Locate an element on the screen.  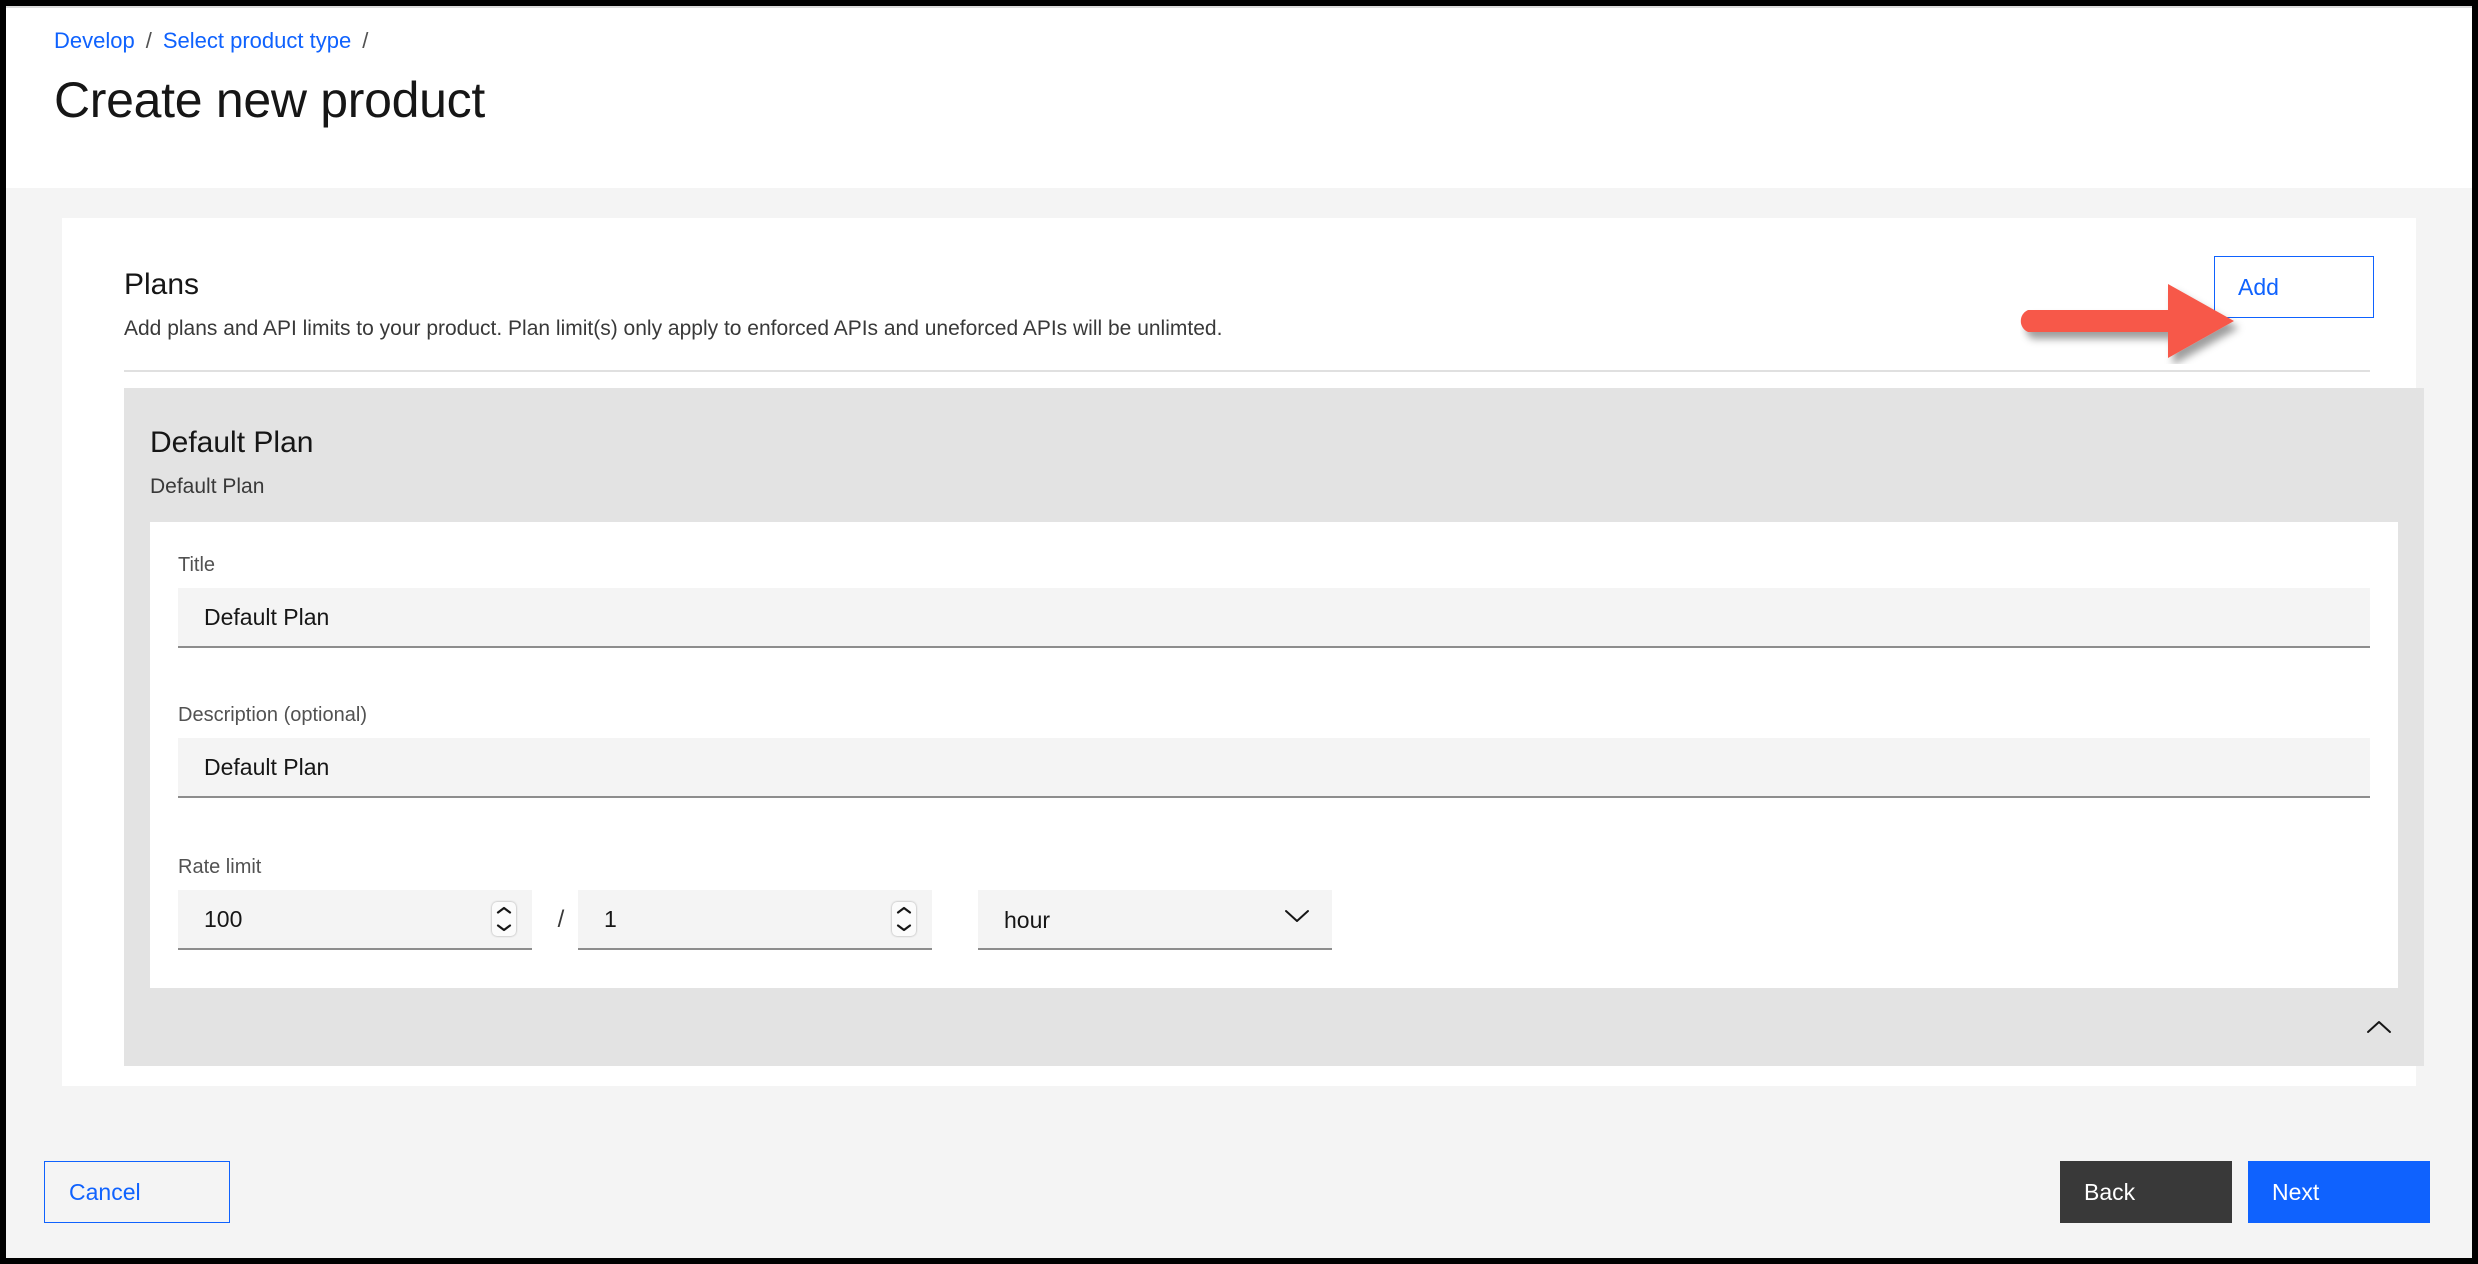
rate-limit-period-count-input is located at coordinates (755, 919).